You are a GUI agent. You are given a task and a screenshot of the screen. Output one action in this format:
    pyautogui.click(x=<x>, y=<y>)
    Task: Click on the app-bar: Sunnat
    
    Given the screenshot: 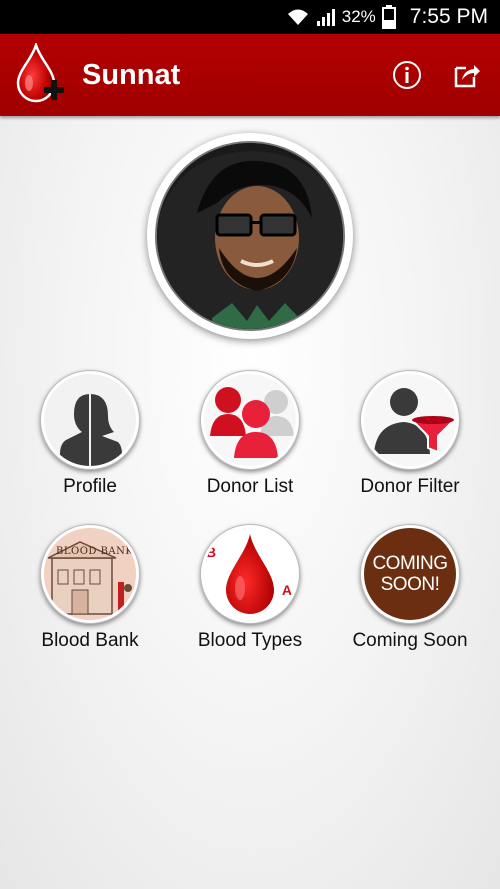 What is the action you would take?
    pyautogui.click(x=250, y=75)
    